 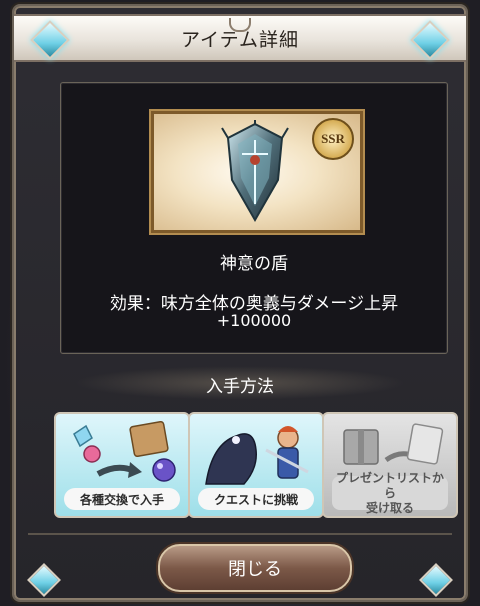 What do you see at coordinates (254, 320) in the screenshot?
I see `item-effect-value: +100000` at bounding box center [254, 320].